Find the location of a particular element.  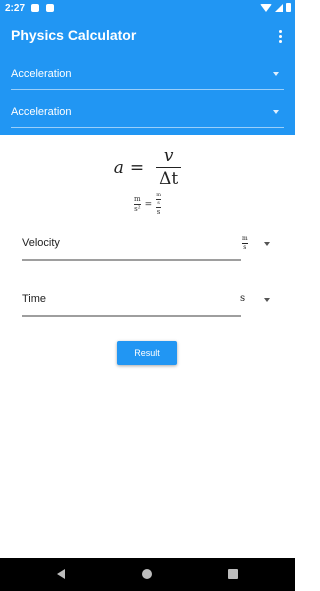

formula-display: a = v Δt is located at coordinates (147, 167).